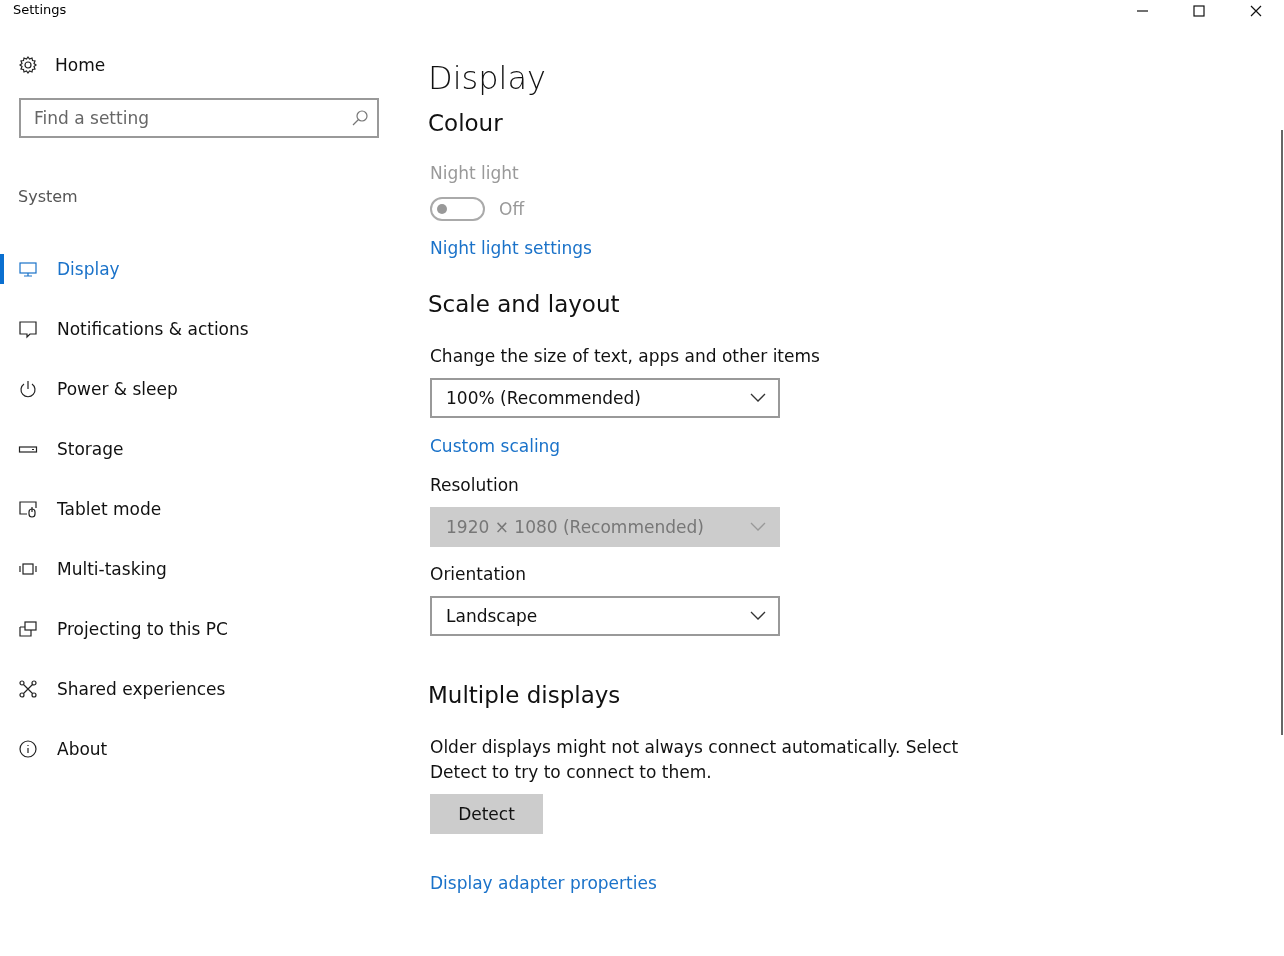 The height and width of the screenshot is (956, 1284). Describe the element at coordinates (28, 269) in the screenshot. I see `monitor-icon` at that location.